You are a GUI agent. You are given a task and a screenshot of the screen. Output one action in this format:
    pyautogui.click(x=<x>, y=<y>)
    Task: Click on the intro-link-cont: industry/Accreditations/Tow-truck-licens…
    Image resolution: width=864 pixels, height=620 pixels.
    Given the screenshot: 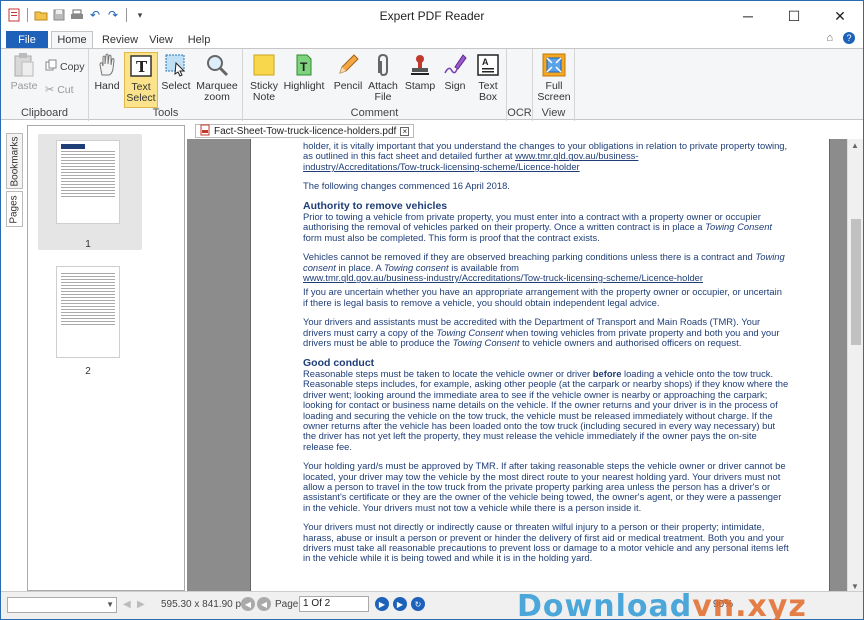 What is the action you would take?
    pyautogui.click(x=441, y=166)
    